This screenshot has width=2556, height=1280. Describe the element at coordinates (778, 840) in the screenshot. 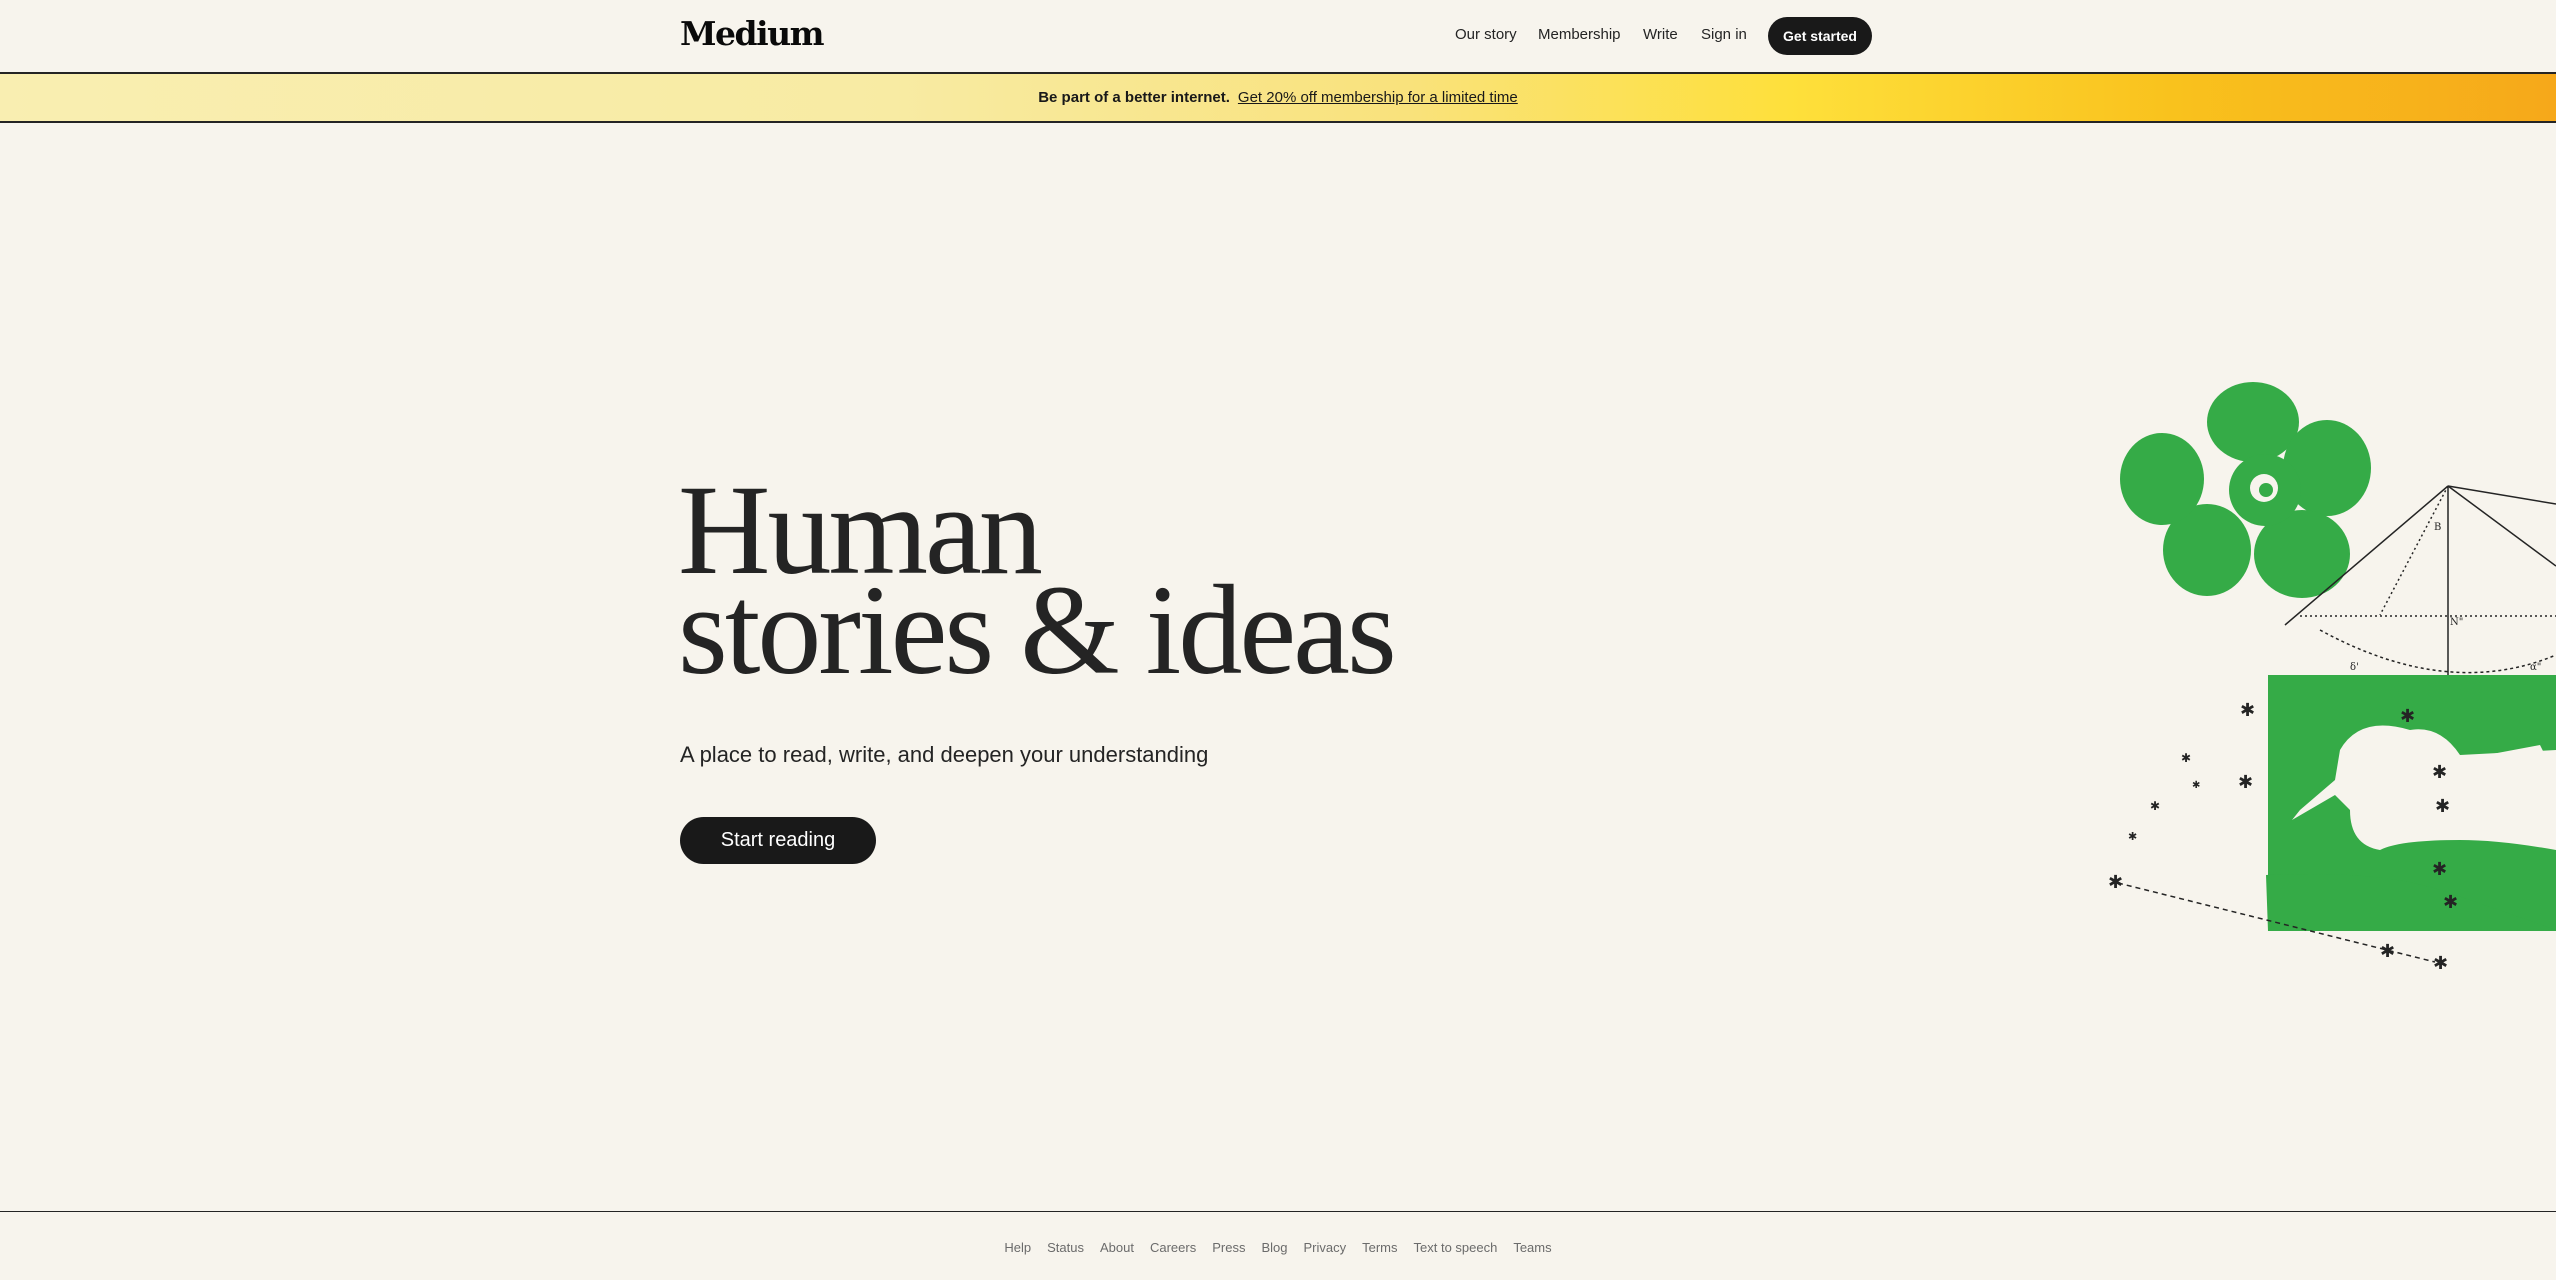

I see `start-reading-button: Start reading` at that location.